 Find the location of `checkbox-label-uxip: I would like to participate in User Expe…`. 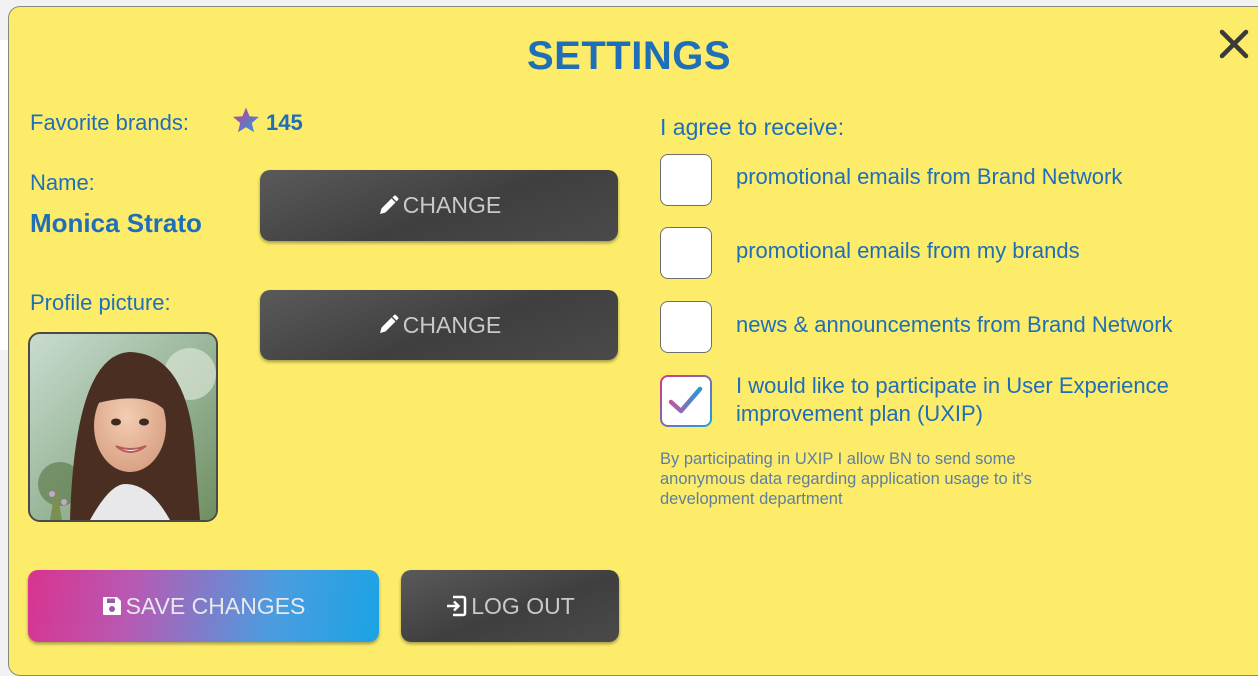

checkbox-label-uxip: I would like to participate in User Expe… is located at coordinates (952, 399).